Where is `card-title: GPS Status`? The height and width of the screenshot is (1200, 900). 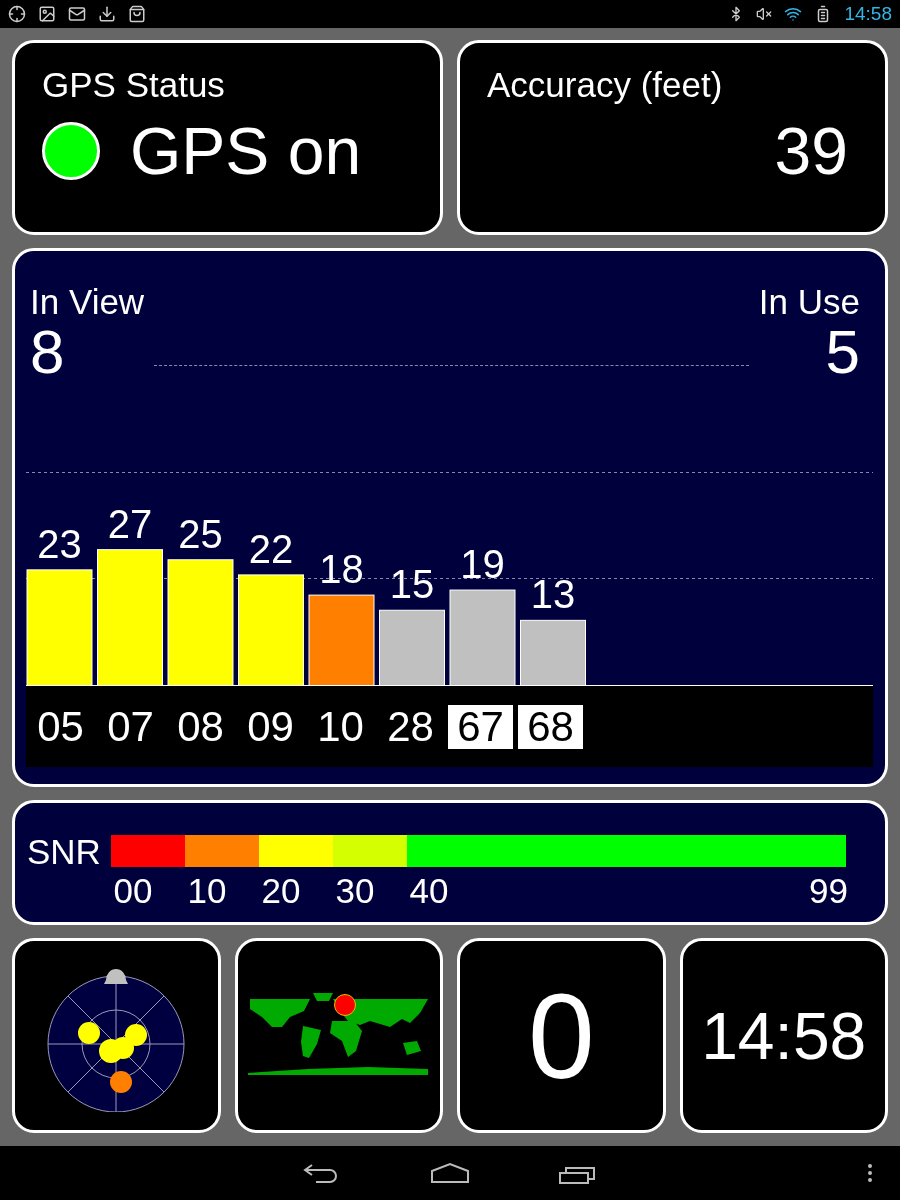 card-title: GPS Status is located at coordinates (134, 85).